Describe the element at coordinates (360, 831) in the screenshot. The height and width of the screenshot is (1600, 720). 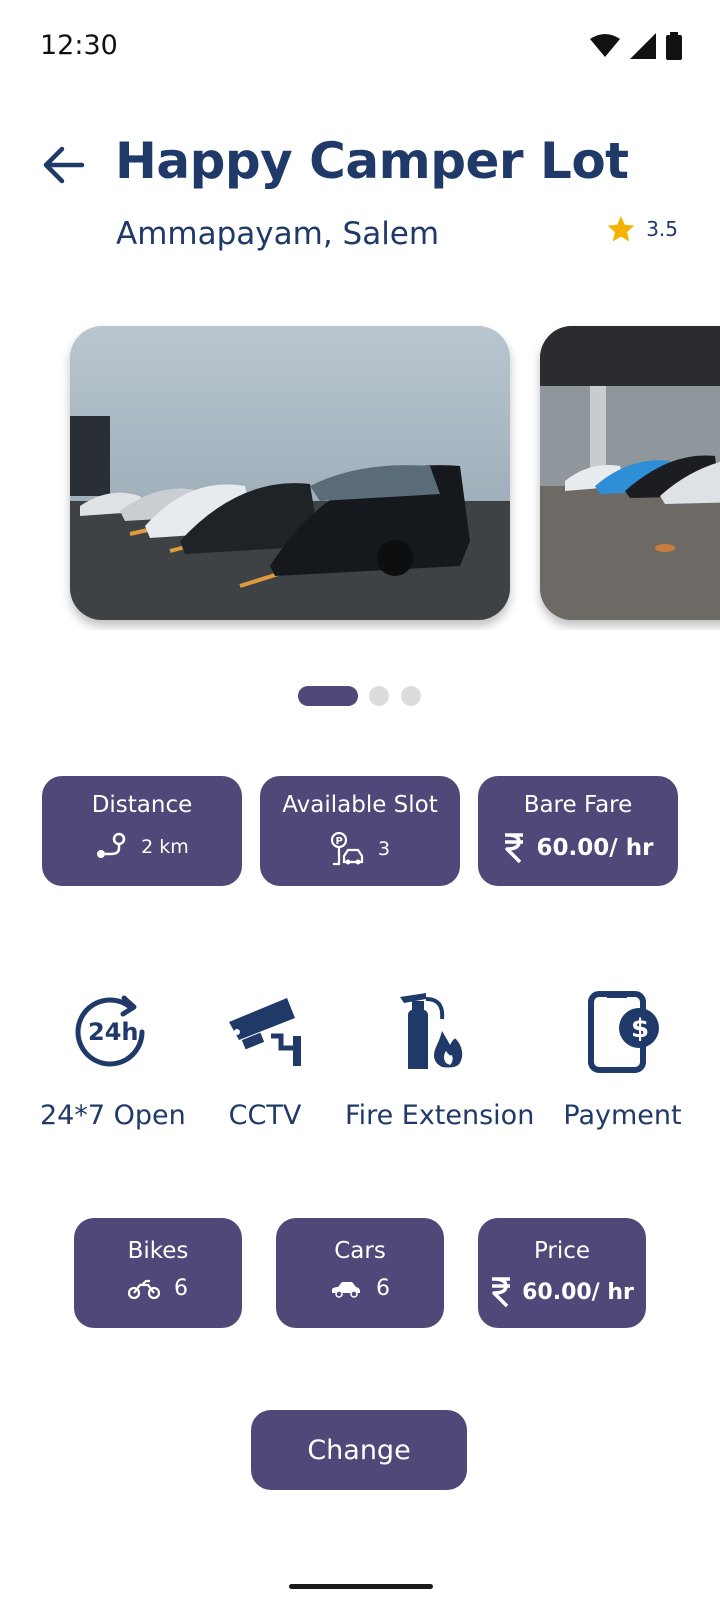
I see `available-slot-card: Available Slot P 3` at that location.